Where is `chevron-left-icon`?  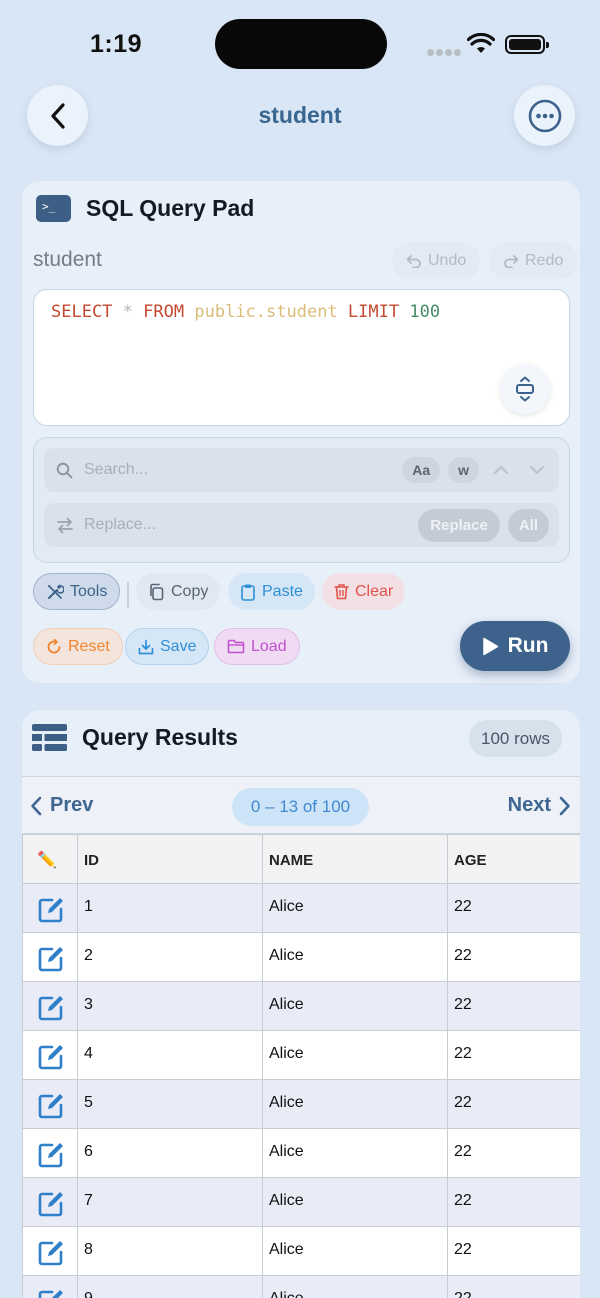
chevron-left-icon is located at coordinates (36, 805).